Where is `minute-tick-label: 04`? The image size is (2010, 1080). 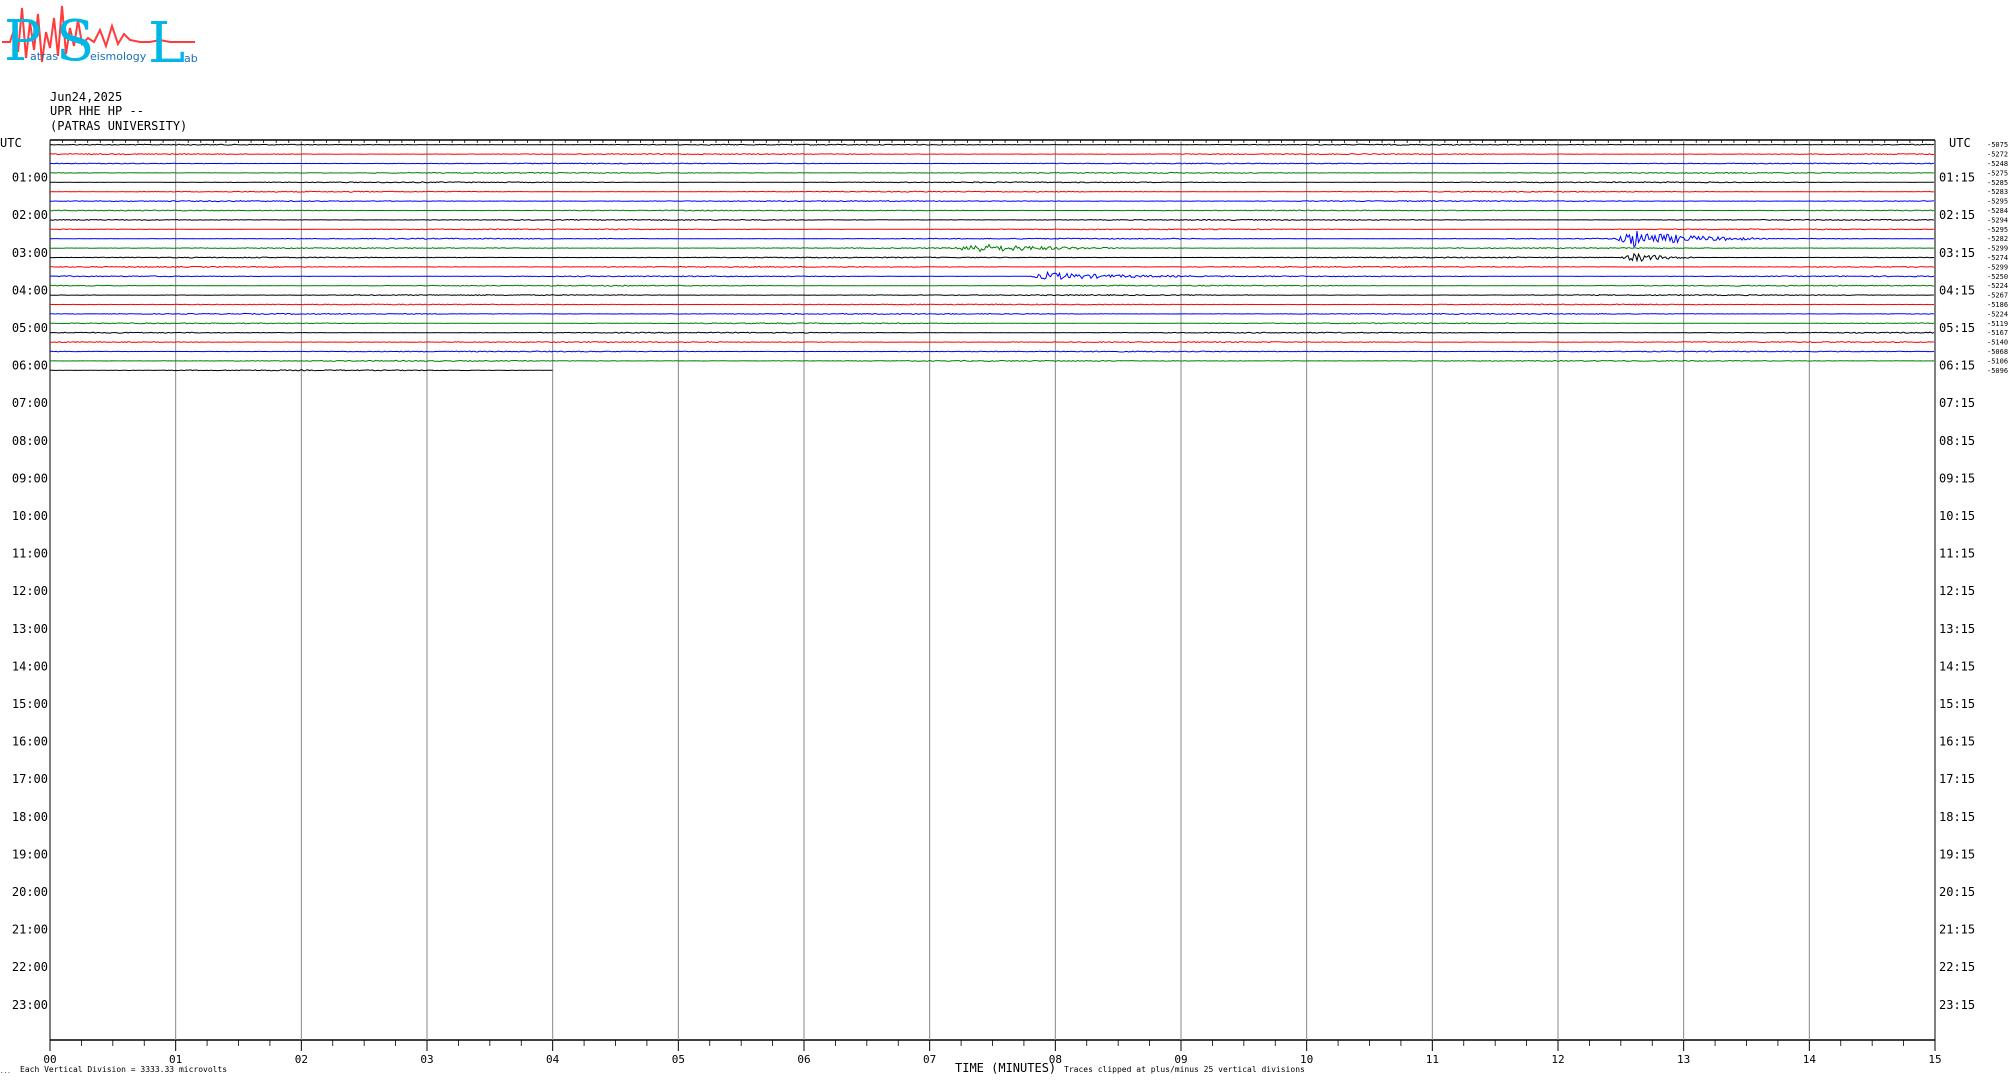
minute-tick-label: 04 is located at coordinates (553, 1059).